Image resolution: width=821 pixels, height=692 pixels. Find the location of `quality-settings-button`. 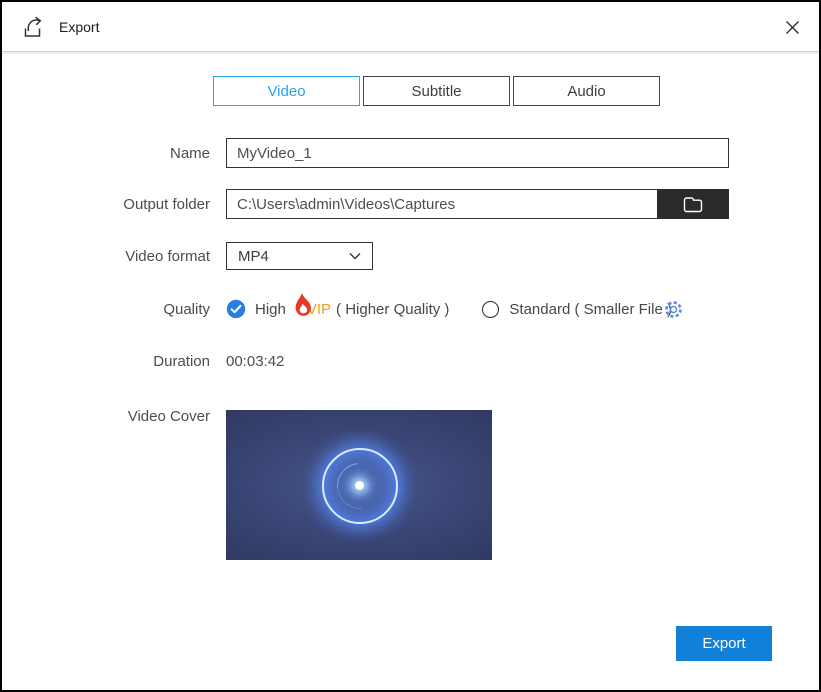

quality-settings-button is located at coordinates (673, 309).